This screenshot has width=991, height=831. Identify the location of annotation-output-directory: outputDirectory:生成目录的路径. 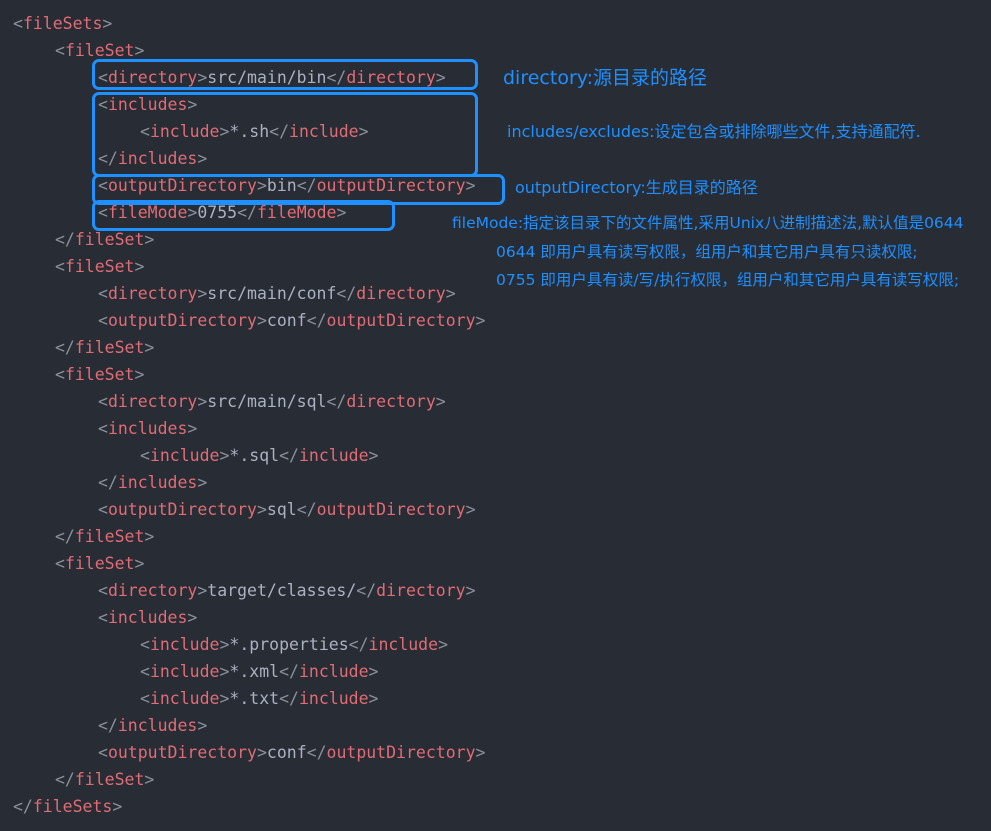
(636, 187).